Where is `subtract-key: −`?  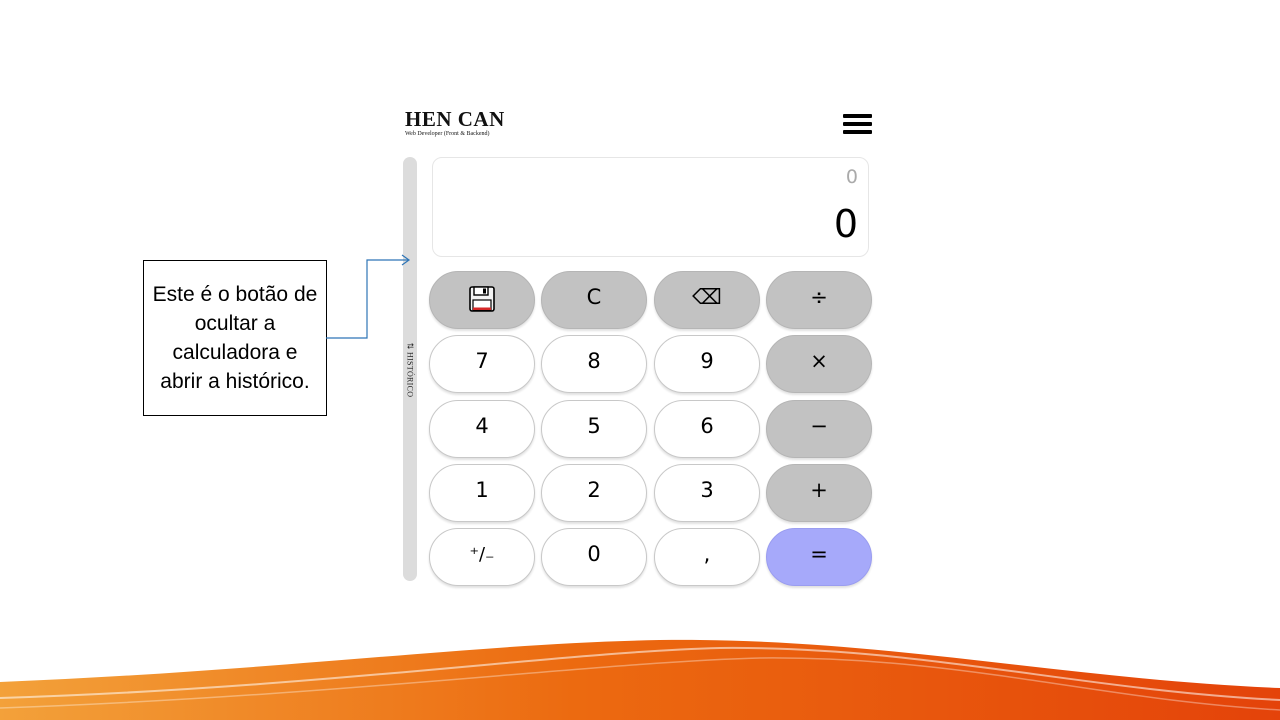
subtract-key: − is located at coordinates (819, 429).